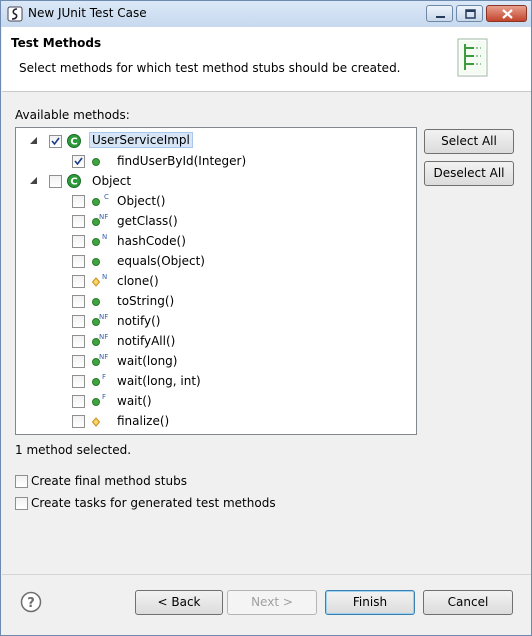 The width and height of the screenshot is (532, 636). What do you see at coordinates (99, 280) in the screenshot?
I see `protected-method-icon: N` at bounding box center [99, 280].